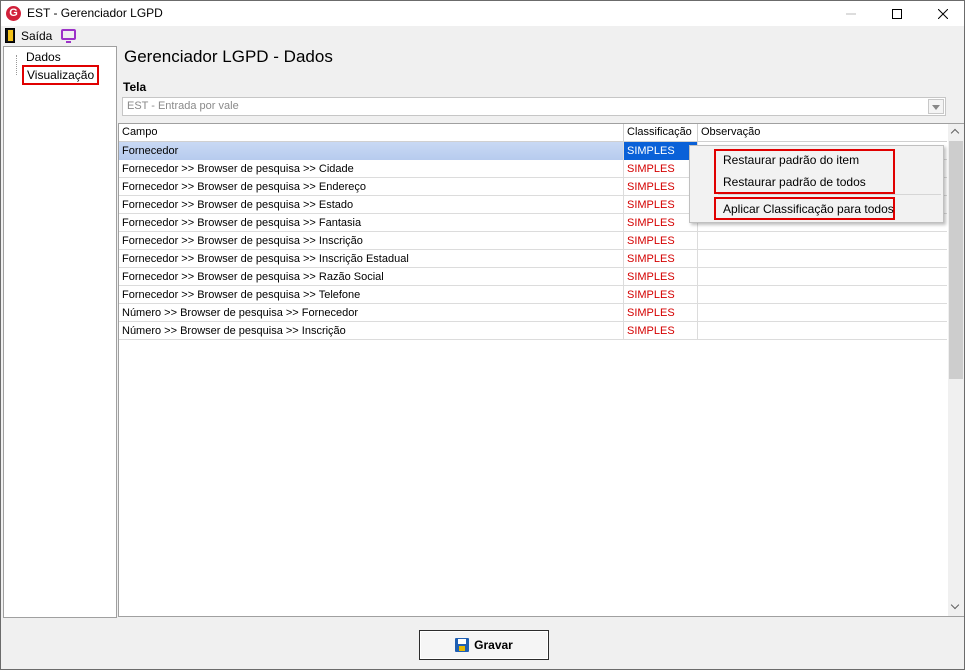 The image size is (965, 670). What do you see at coordinates (482, 36) in the screenshot?
I see `toolbar: Saída` at bounding box center [482, 36].